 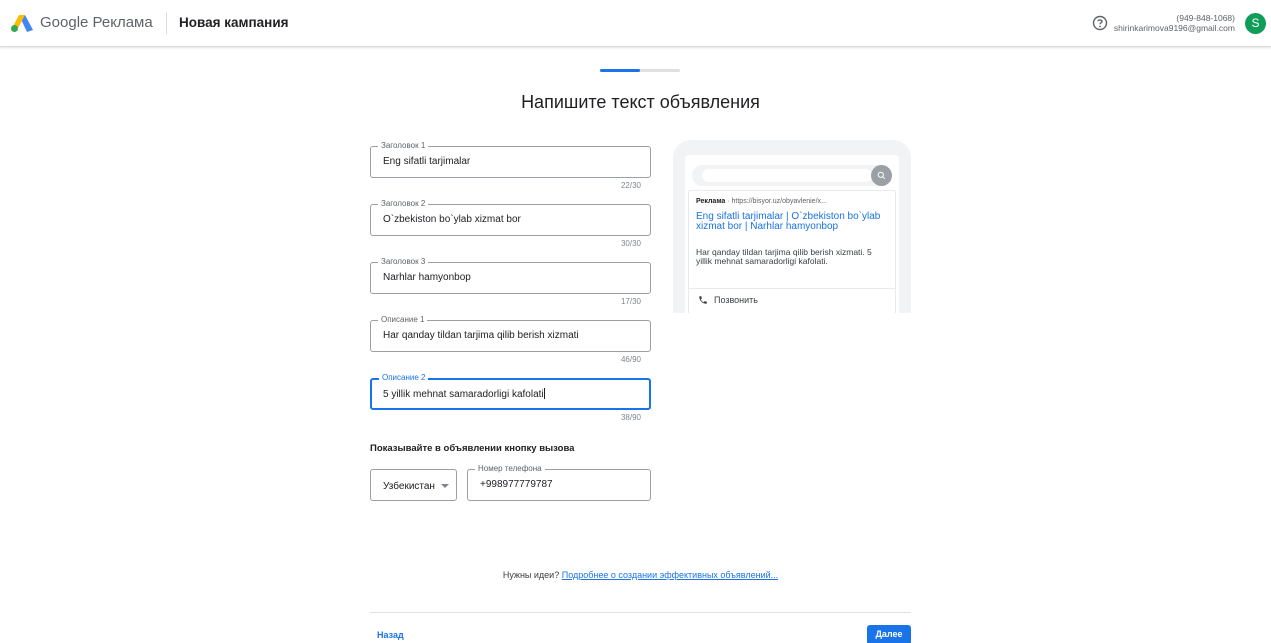 I want to click on campaign-title: Новая кампания, so click(x=234, y=22).